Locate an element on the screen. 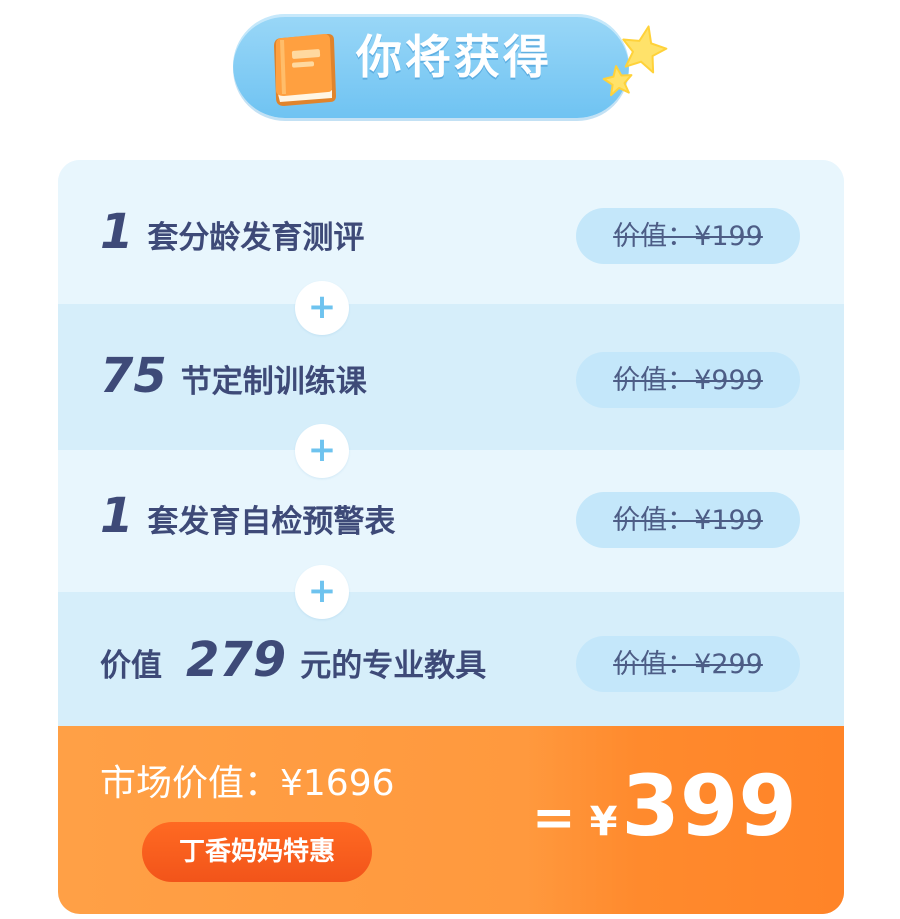 This screenshot has height=919, width=900. page-title: 你将获得 is located at coordinates (454, 57).